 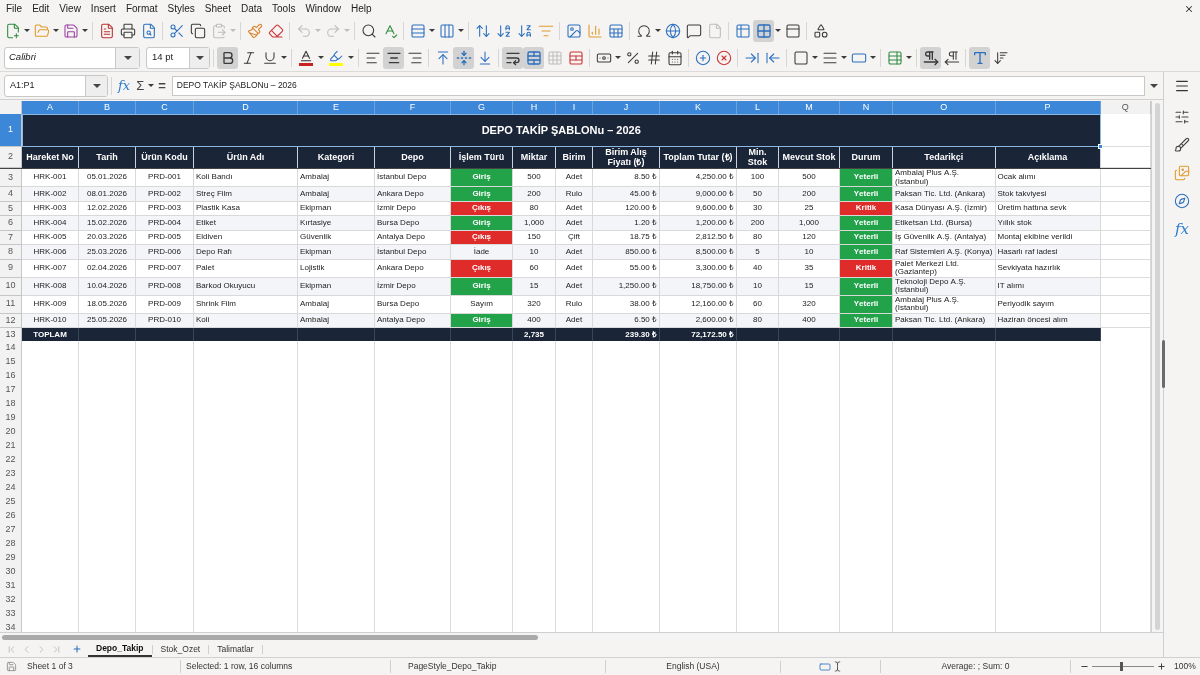 I want to click on table-icon, so click(x=742, y=30).